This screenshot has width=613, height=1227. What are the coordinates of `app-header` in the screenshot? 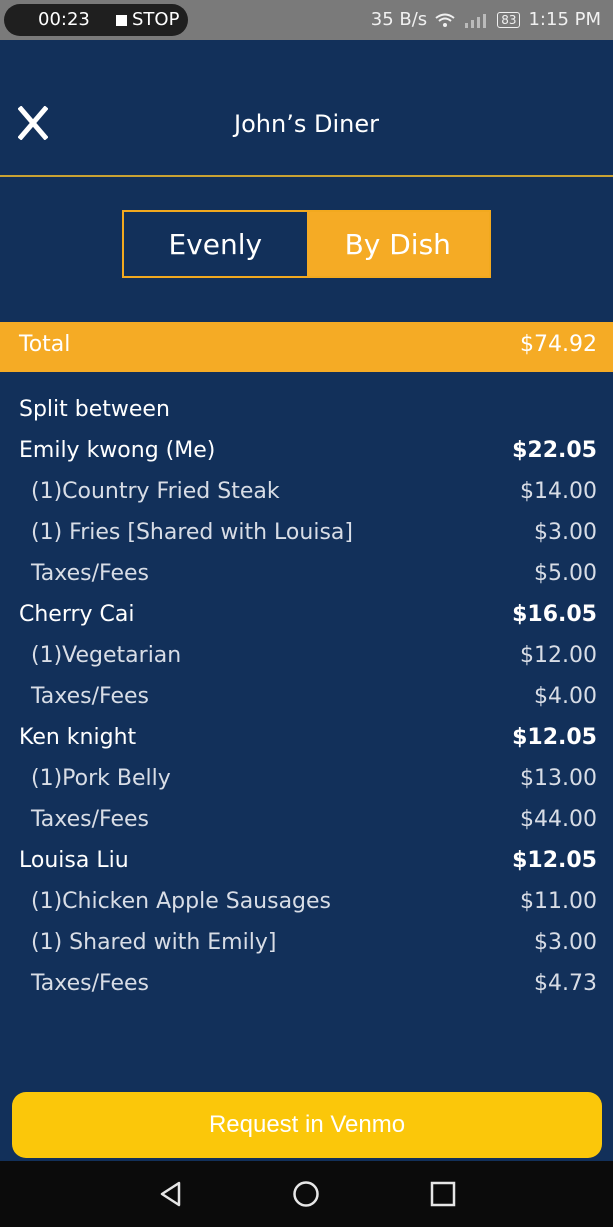 It's located at (306, 107).